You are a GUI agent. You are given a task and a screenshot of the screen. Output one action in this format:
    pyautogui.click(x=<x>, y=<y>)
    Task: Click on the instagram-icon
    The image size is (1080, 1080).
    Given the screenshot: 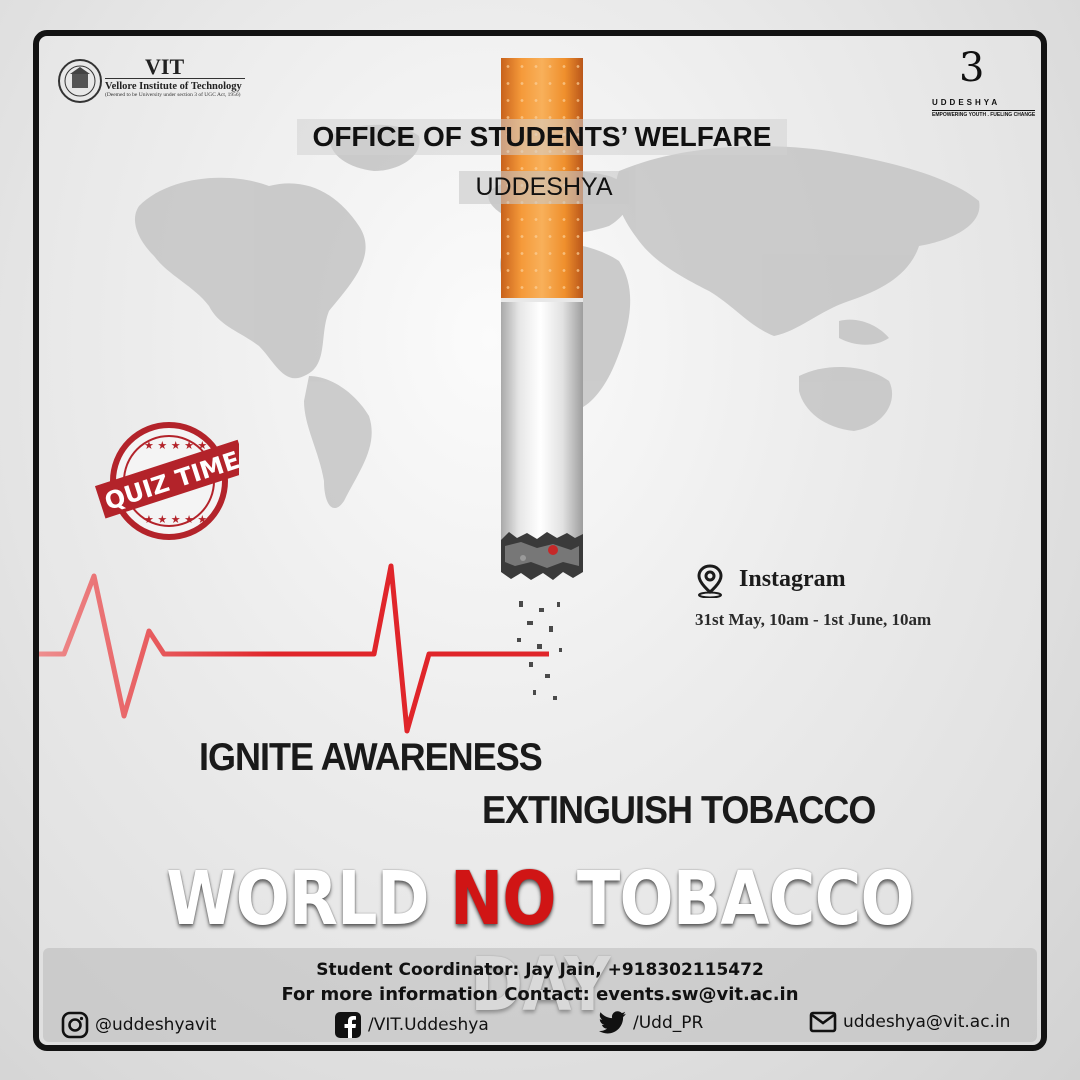 What is the action you would take?
    pyautogui.click(x=75, y=1025)
    